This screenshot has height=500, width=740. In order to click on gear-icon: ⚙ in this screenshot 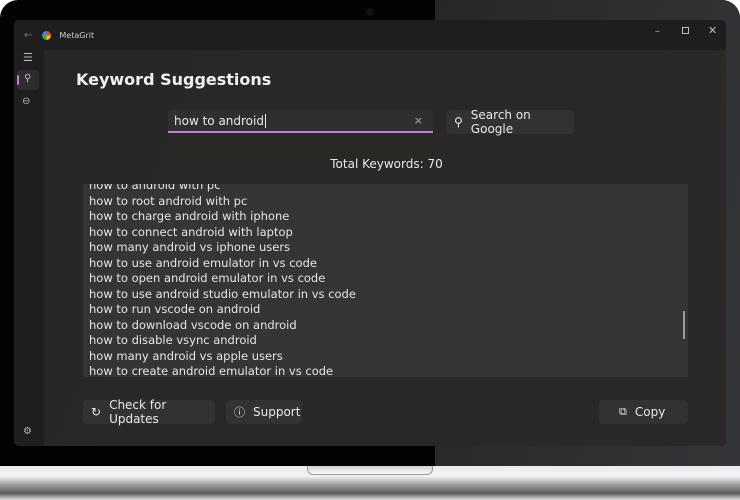, I will do `click(27, 431)`.